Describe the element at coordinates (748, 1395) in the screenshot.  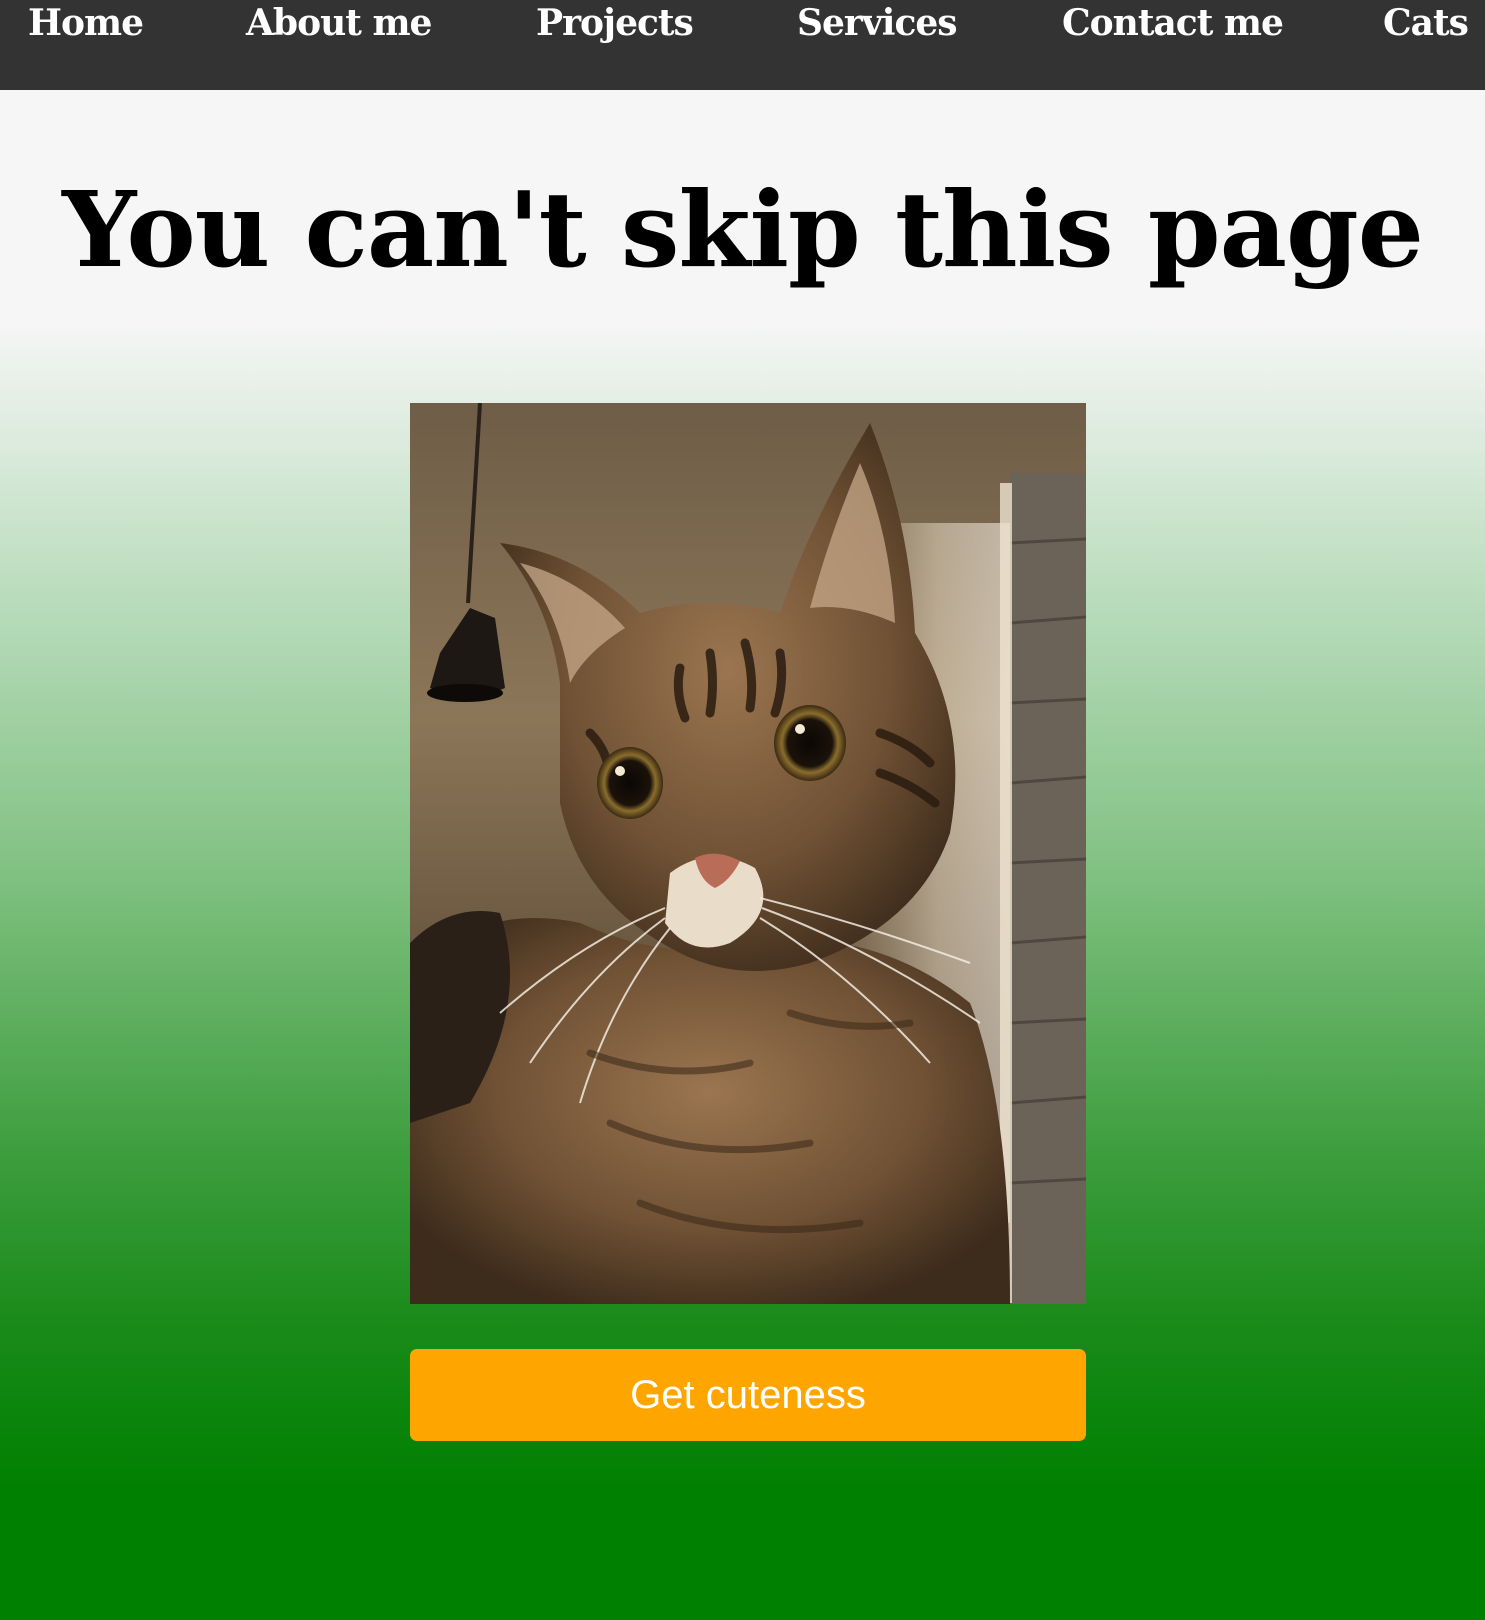
I see `get-cuteness-button: Get cuteness` at that location.